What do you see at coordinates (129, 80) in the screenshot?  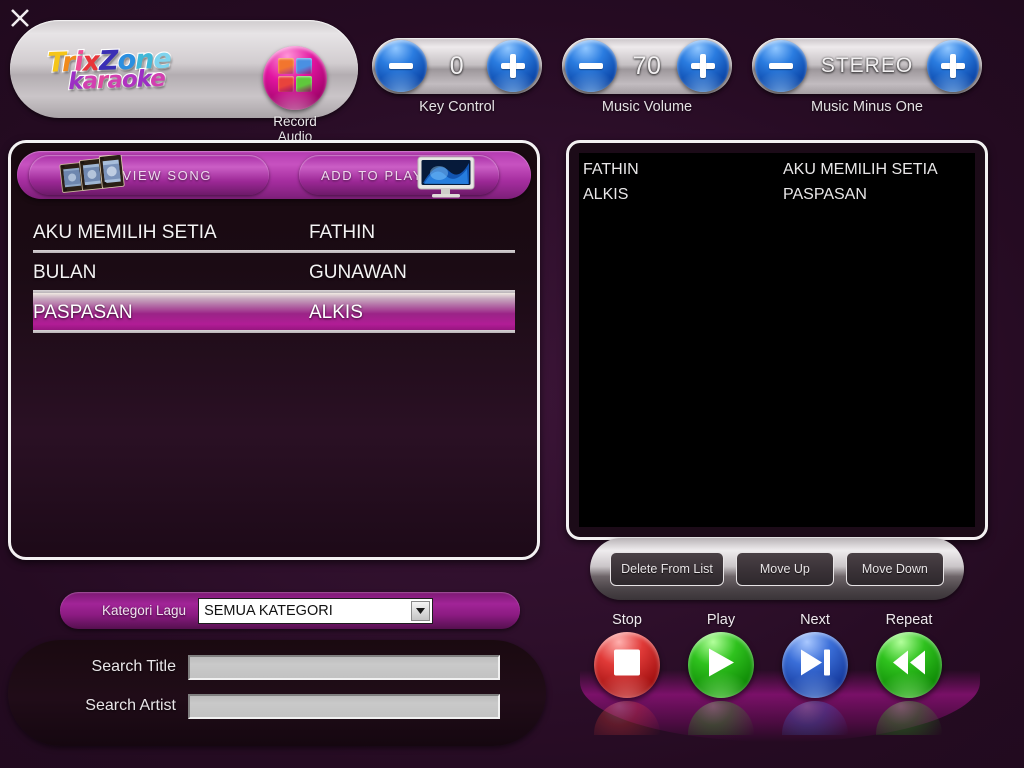 I see `logo-letter: o` at bounding box center [129, 80].